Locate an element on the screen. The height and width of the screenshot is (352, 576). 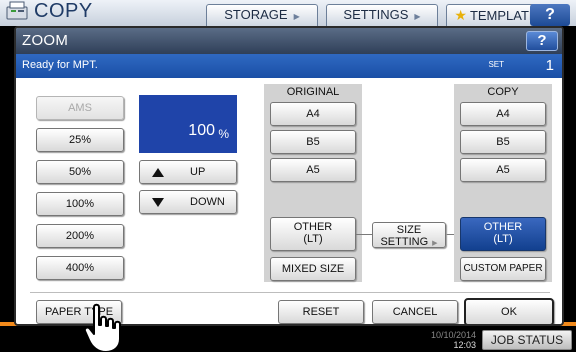
original-other-line2: (LT) is located at coordinates (313, 239).